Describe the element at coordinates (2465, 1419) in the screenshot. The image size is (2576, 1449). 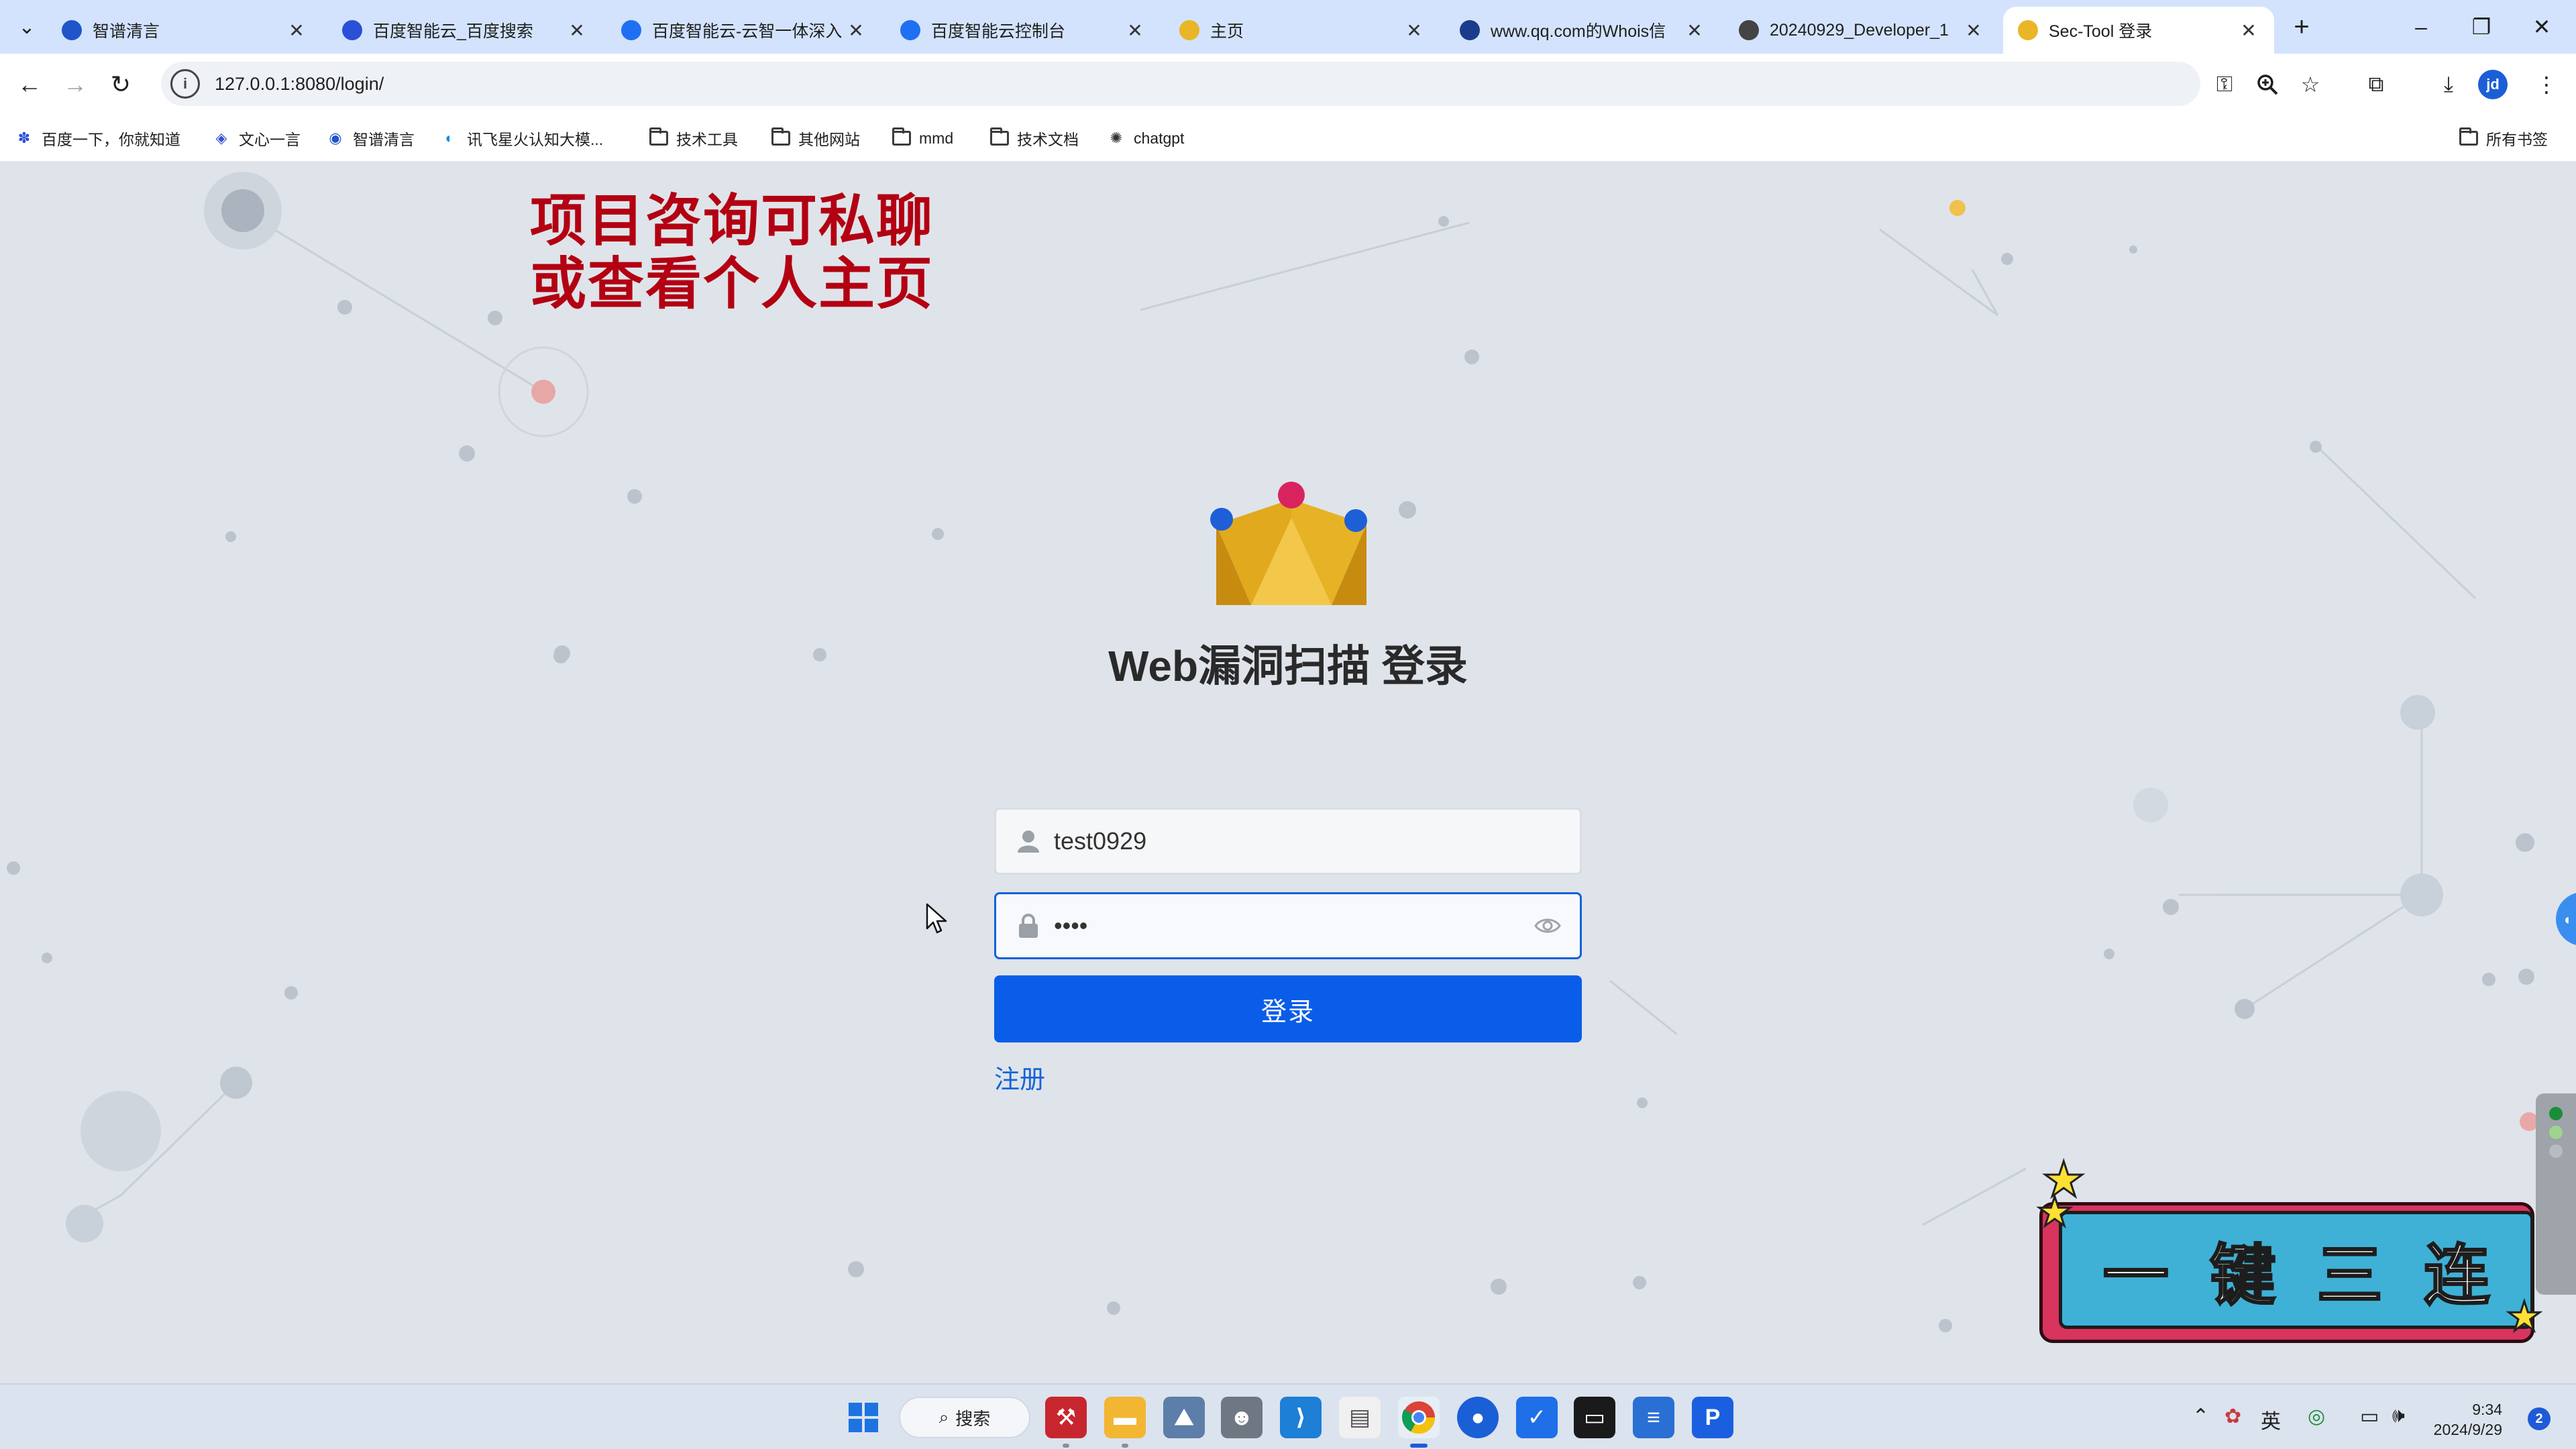
I see `system-clock: 9:34 2024/9/29` at that location.